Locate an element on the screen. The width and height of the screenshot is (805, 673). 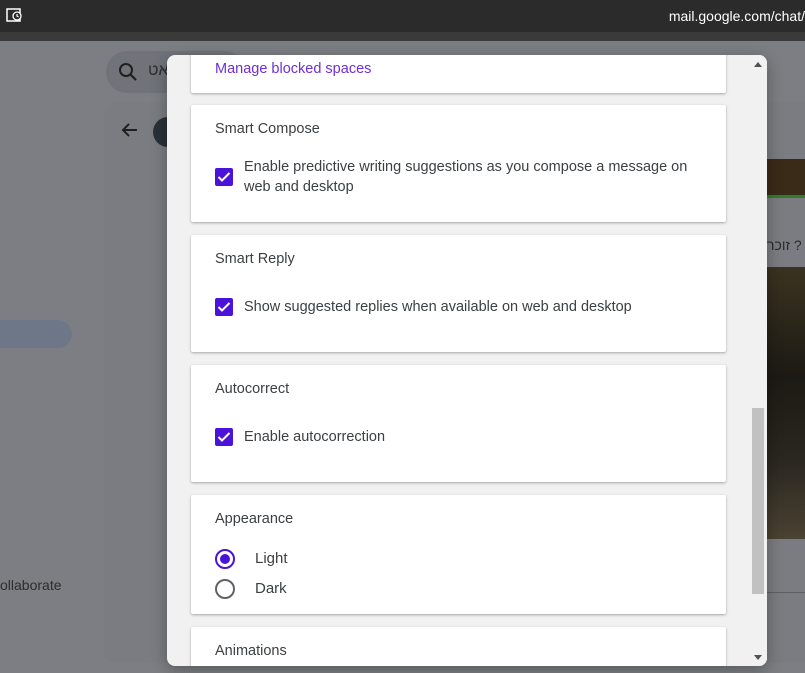
light-label: Light is located at coordinates (271, 558).